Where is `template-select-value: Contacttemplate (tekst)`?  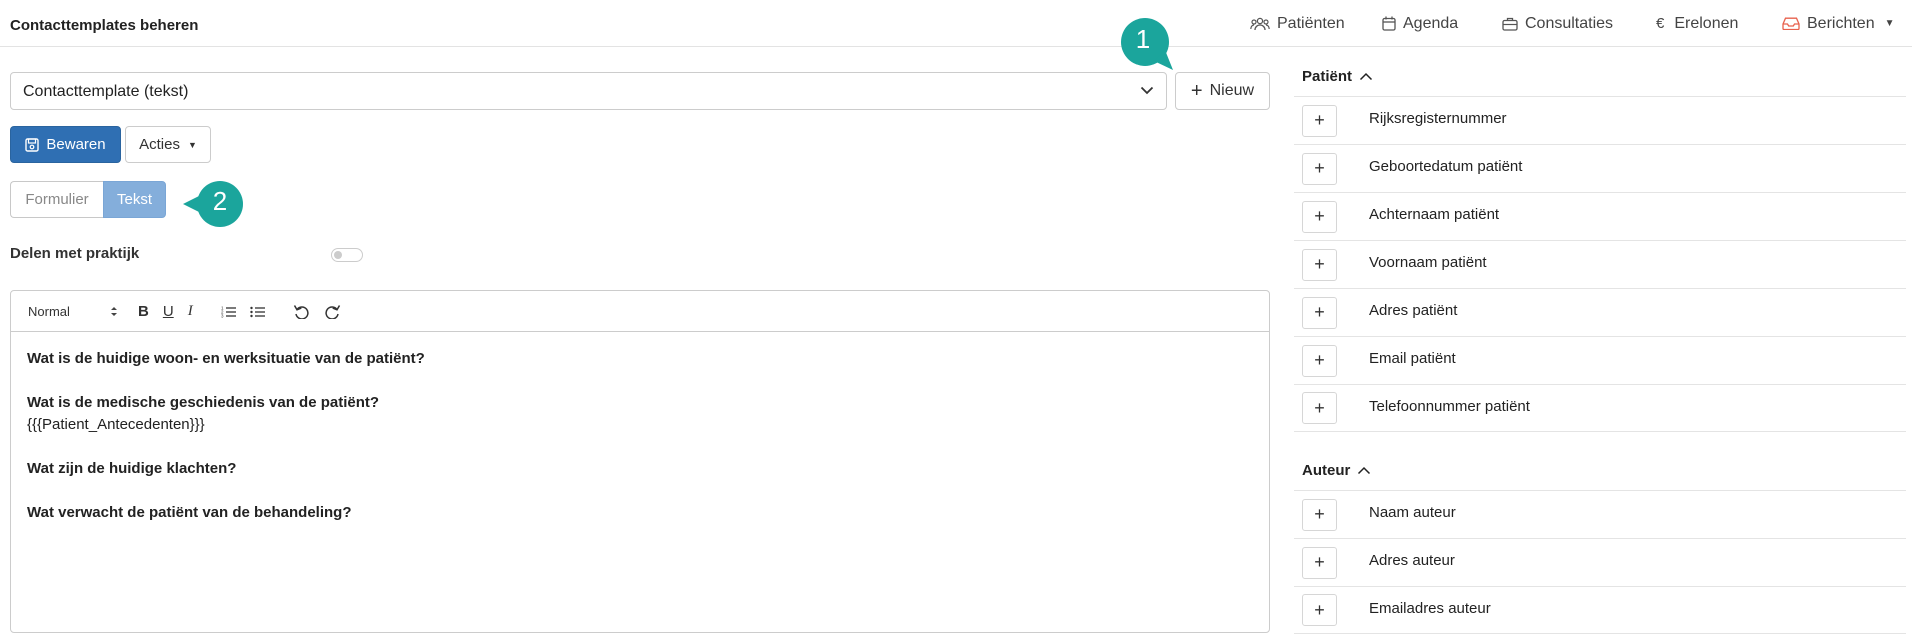
template-select-value: Contacttemplate (tekst) is located at coordinates (106, 91).